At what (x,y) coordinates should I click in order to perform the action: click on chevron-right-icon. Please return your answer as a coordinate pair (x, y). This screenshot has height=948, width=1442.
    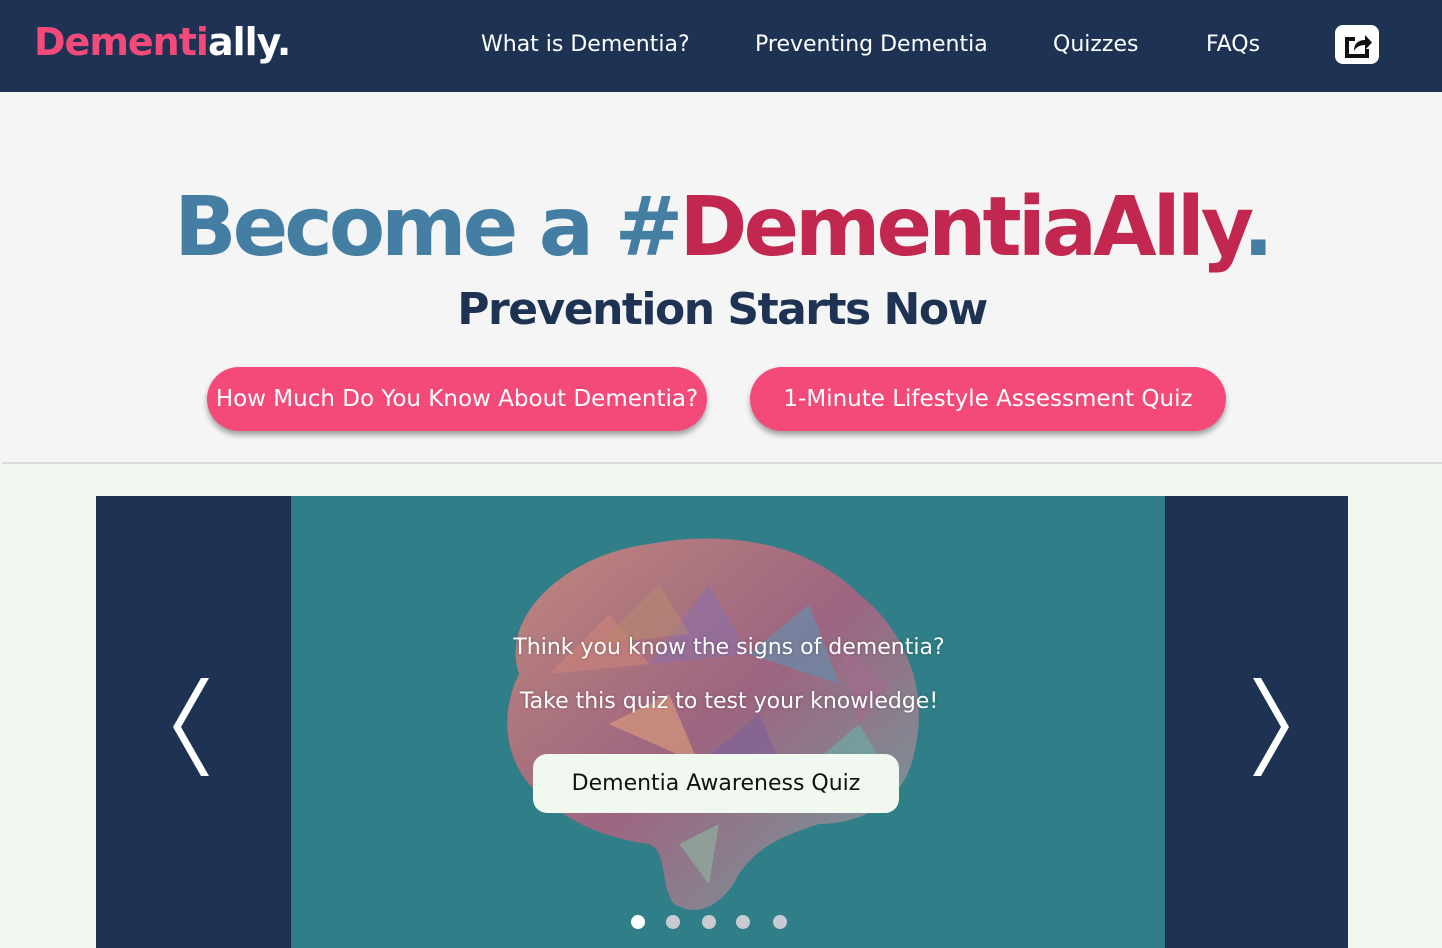
    Looking at the image, I should click on (1271, 727).